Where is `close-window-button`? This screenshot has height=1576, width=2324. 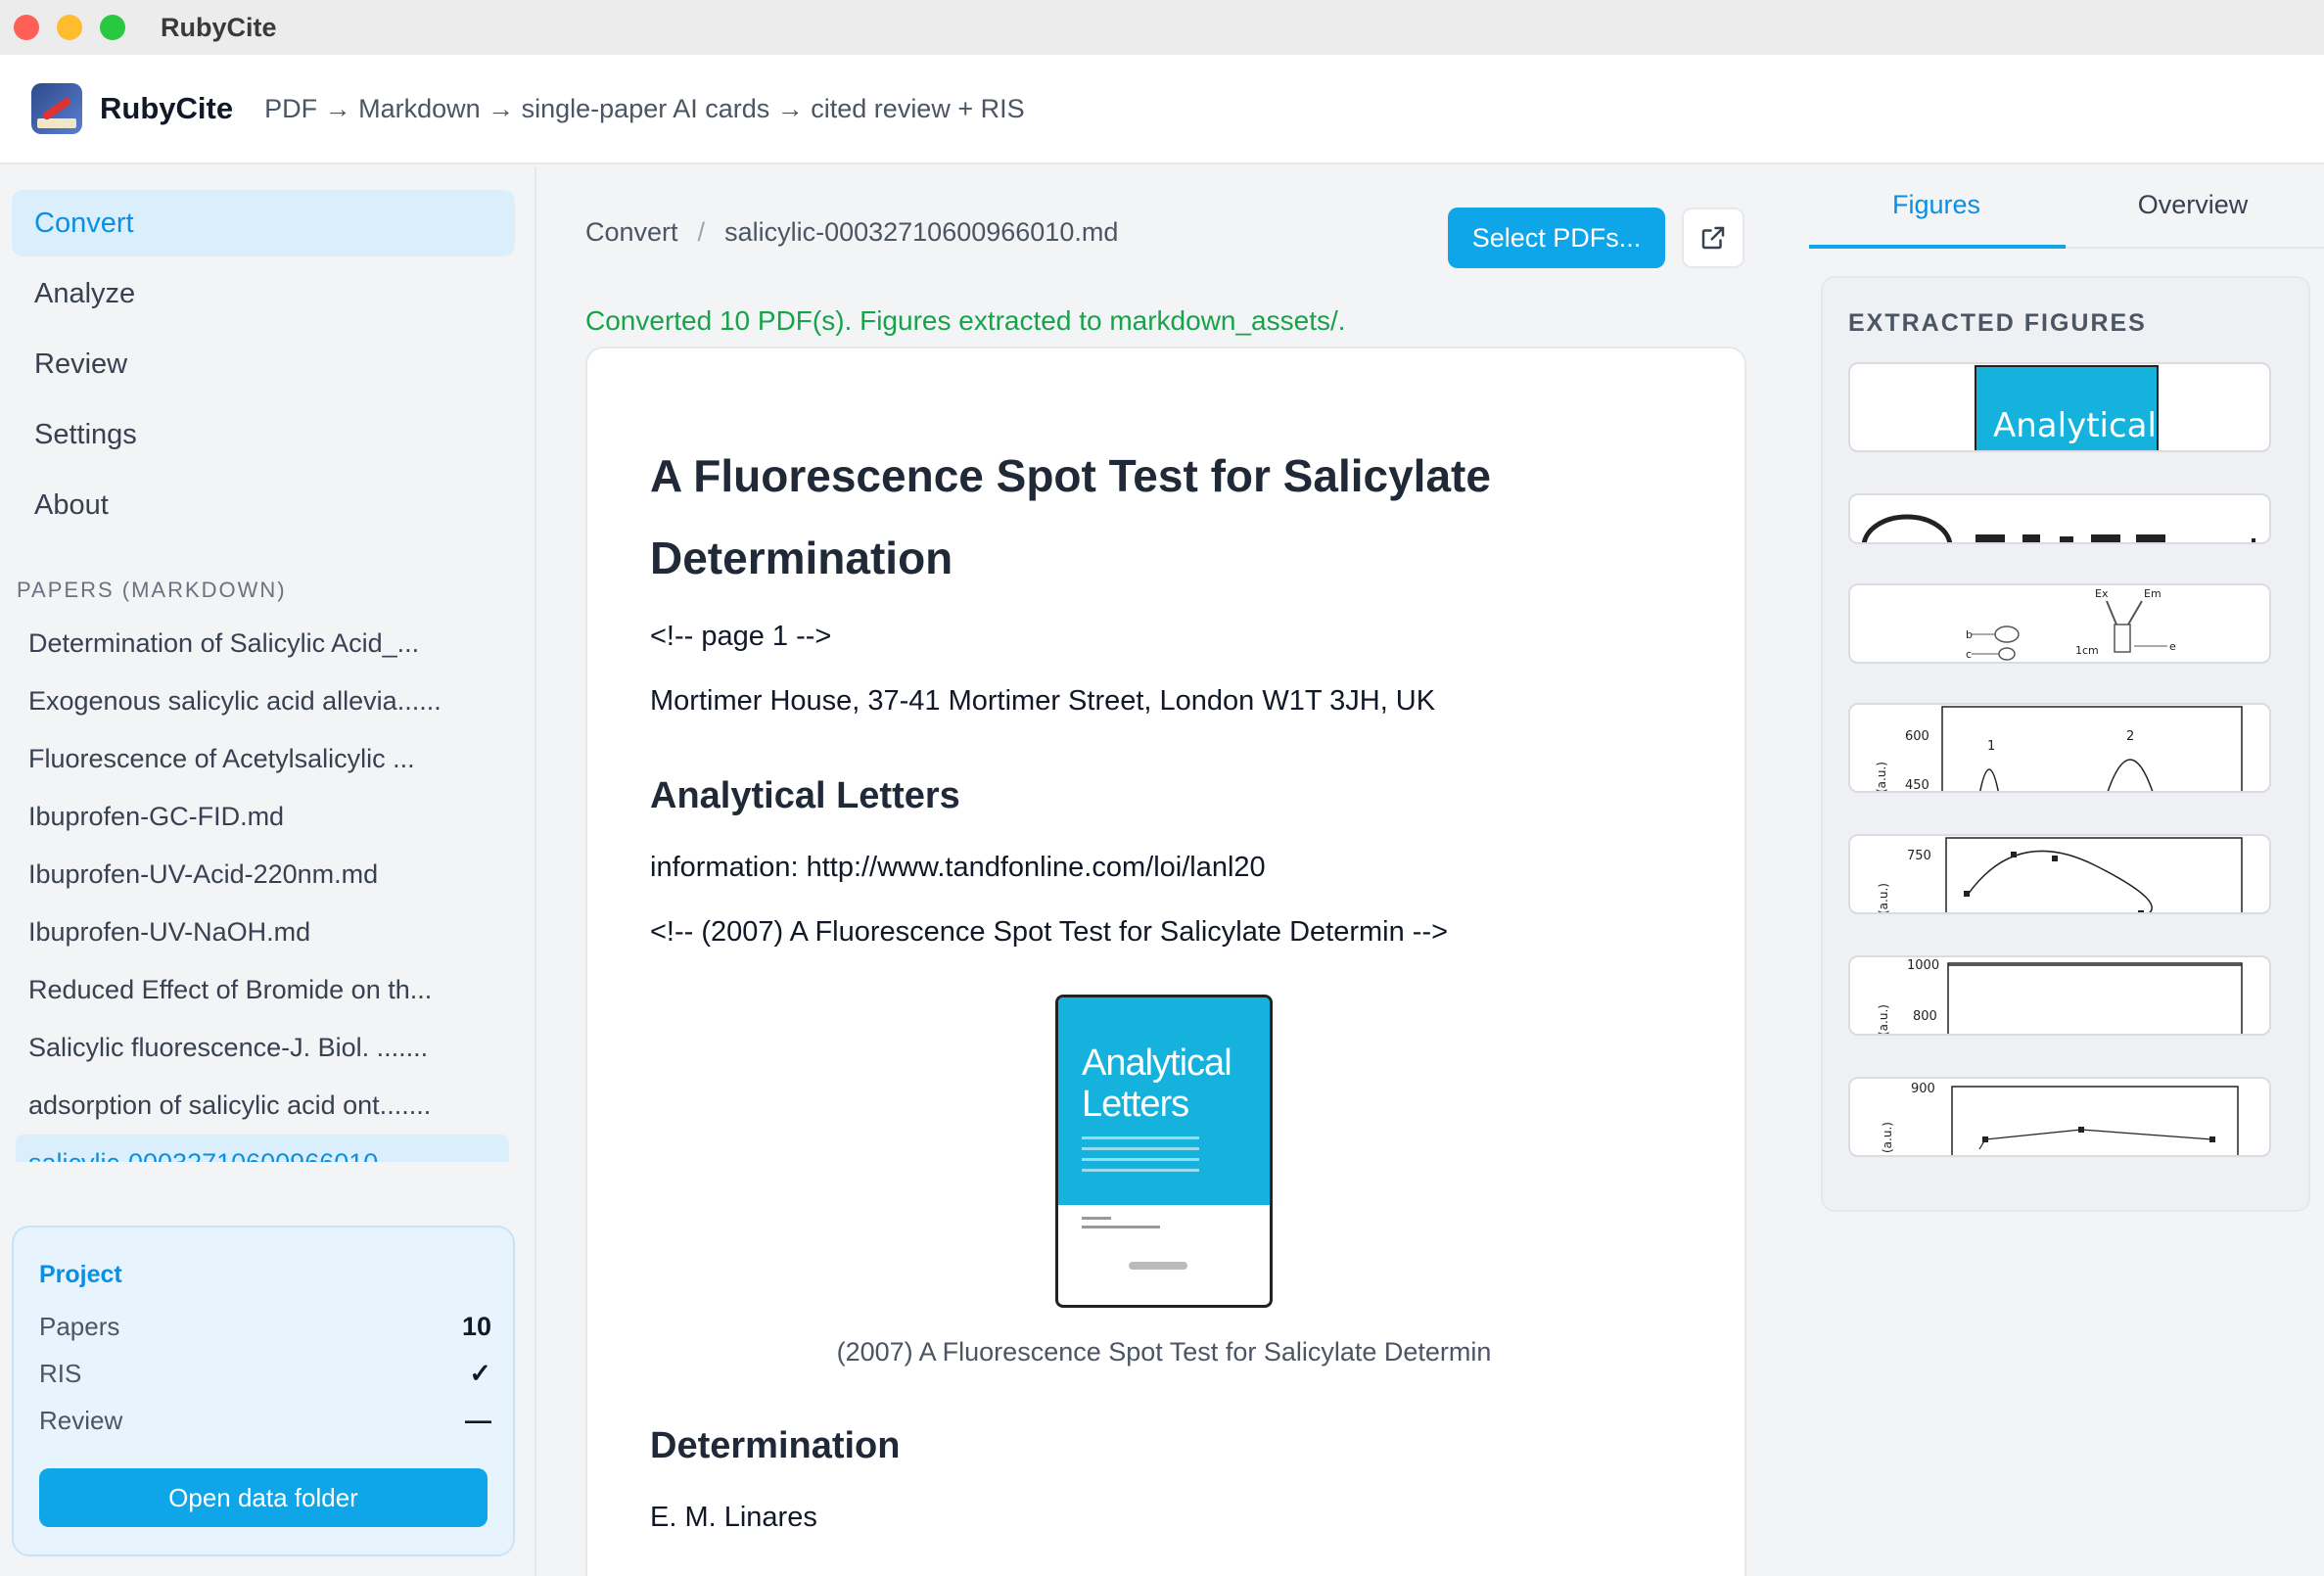
close-window-button is located at coordinates (26, 28).